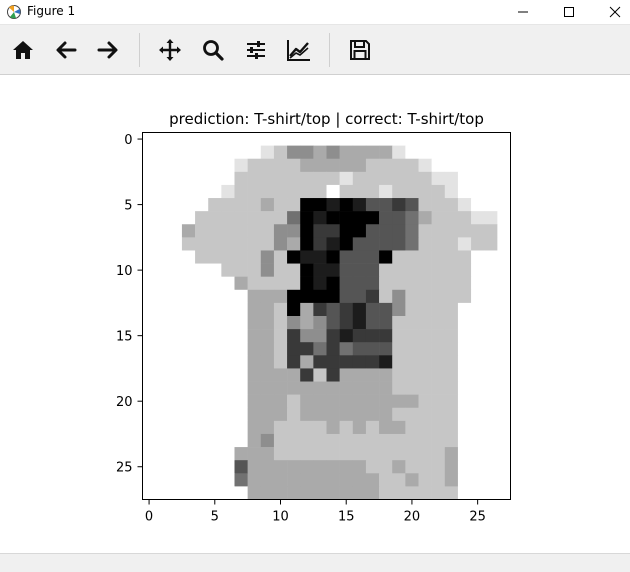 This screenshot has width=630, height=572. What do you see at coordinates (569, 12) in the screenshot?
I see `maximize-button` at bounding box center [569, 12].